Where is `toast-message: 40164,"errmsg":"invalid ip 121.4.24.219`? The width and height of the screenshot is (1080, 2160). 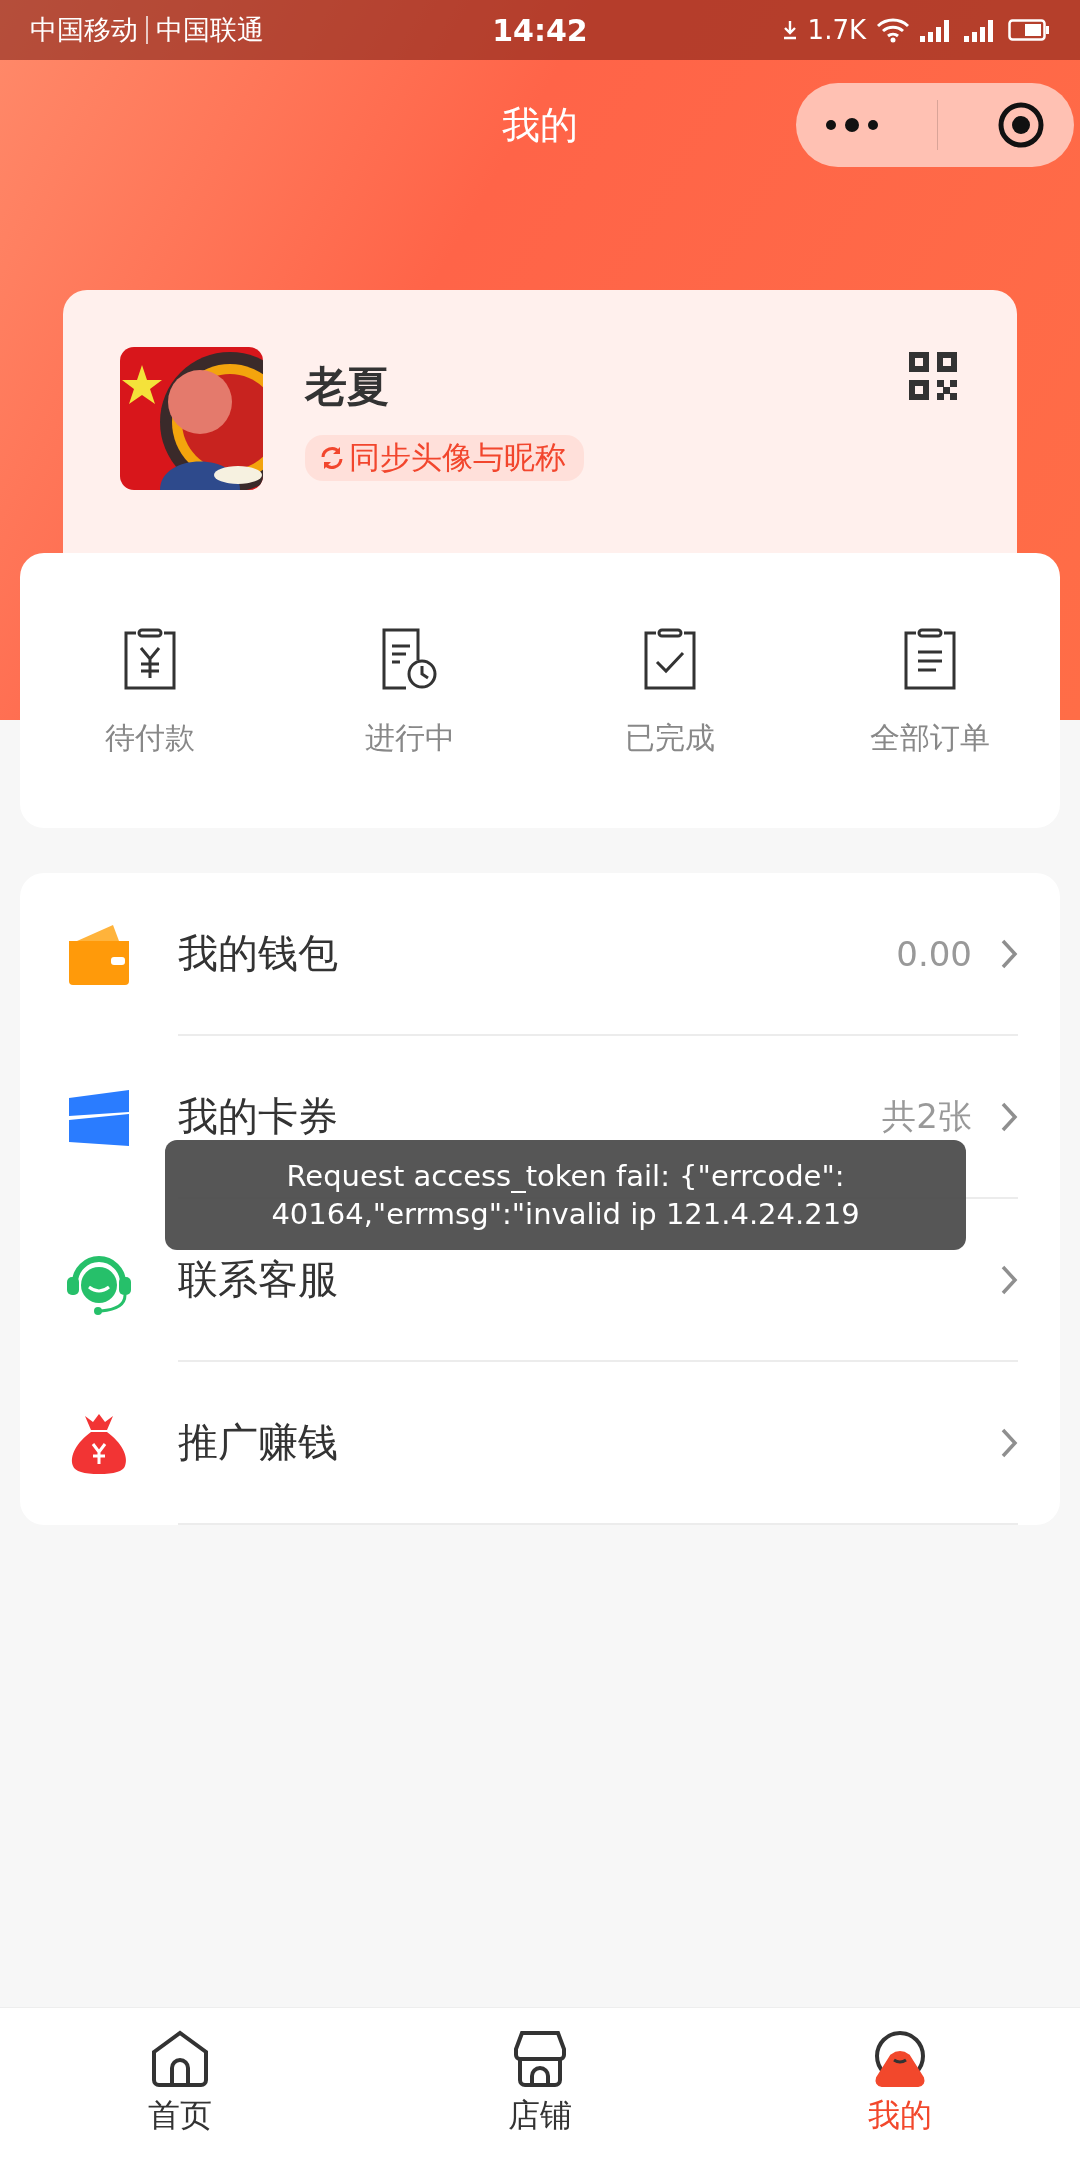
toast-message: 40164,"errmsg":"invalid ip 121.4.24.219 is located at coordinates (565, 1214).